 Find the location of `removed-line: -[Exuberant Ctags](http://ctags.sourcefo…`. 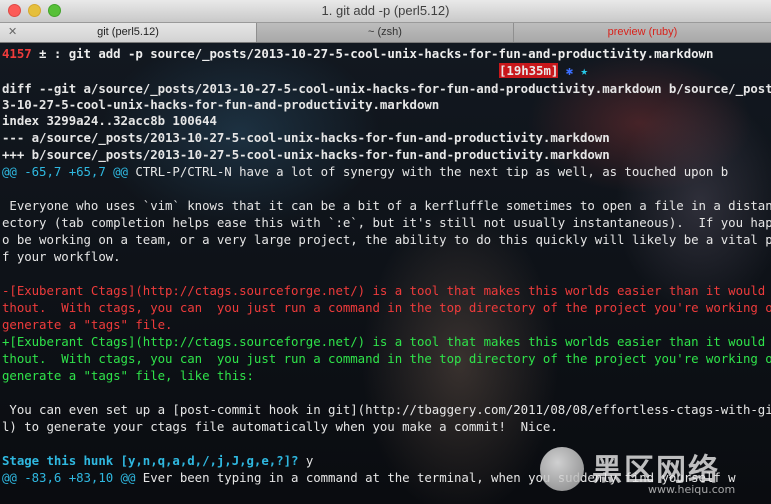

removed-line: -[Exuberant Ctags](http://ctags.sourcefo… is located at coordinates (386, 290).